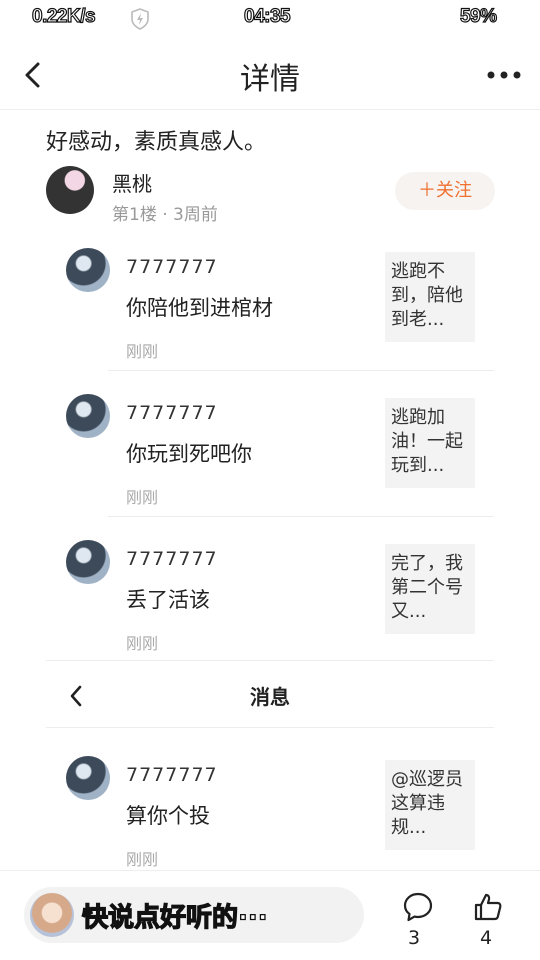  I want to click on top-nav-bar: 详情, so click(270, 75).